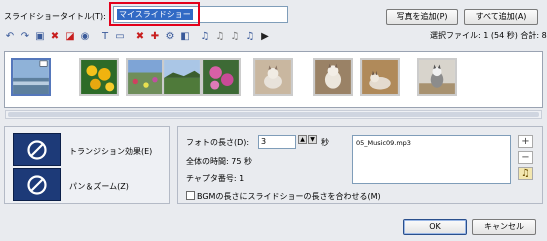 This screenshot has height=241, width=547. Describe the element at coordinates (289, 196) in the screenshot. I see `bgm-fit-label: BGMの長さにスライドショーの長さを合わせる(M)` at that location.